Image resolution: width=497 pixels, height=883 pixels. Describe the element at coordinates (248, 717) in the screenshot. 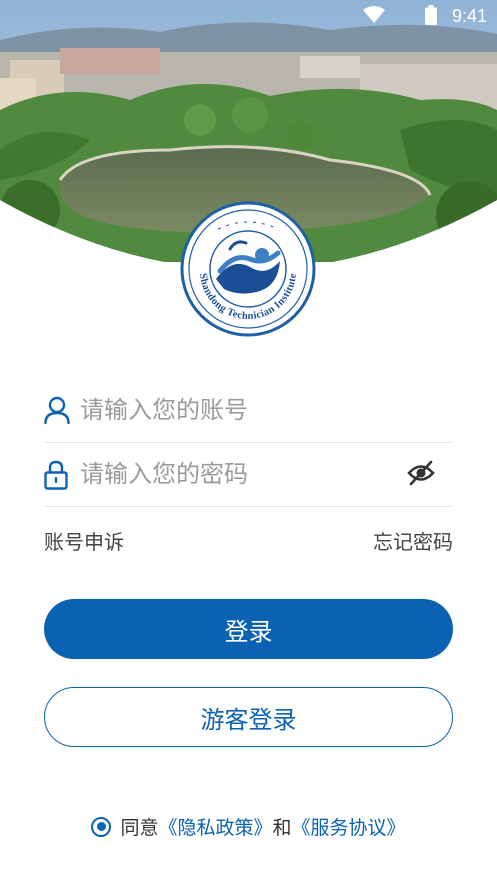

I see `guest-login-button: 游客登录` at that location.